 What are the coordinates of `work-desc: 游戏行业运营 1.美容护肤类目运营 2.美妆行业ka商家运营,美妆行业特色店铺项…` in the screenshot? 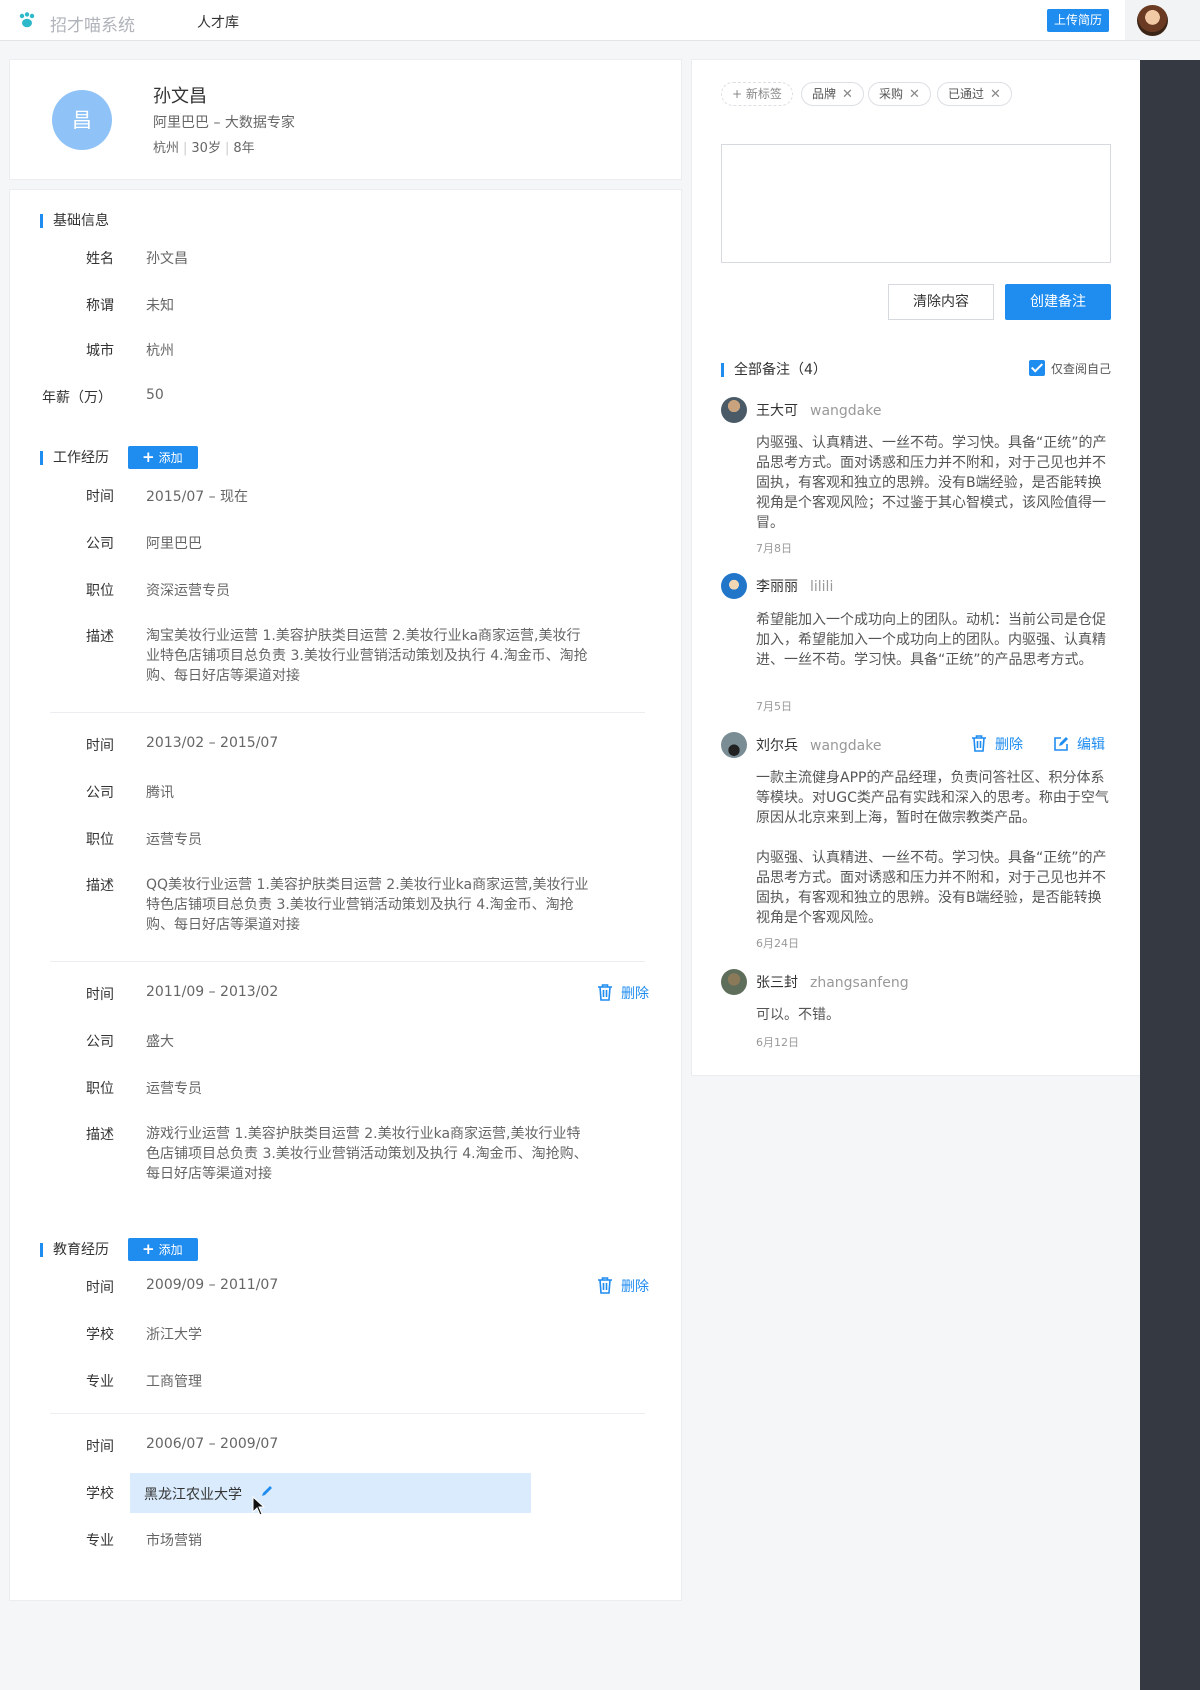 It's located at (368, 1154).